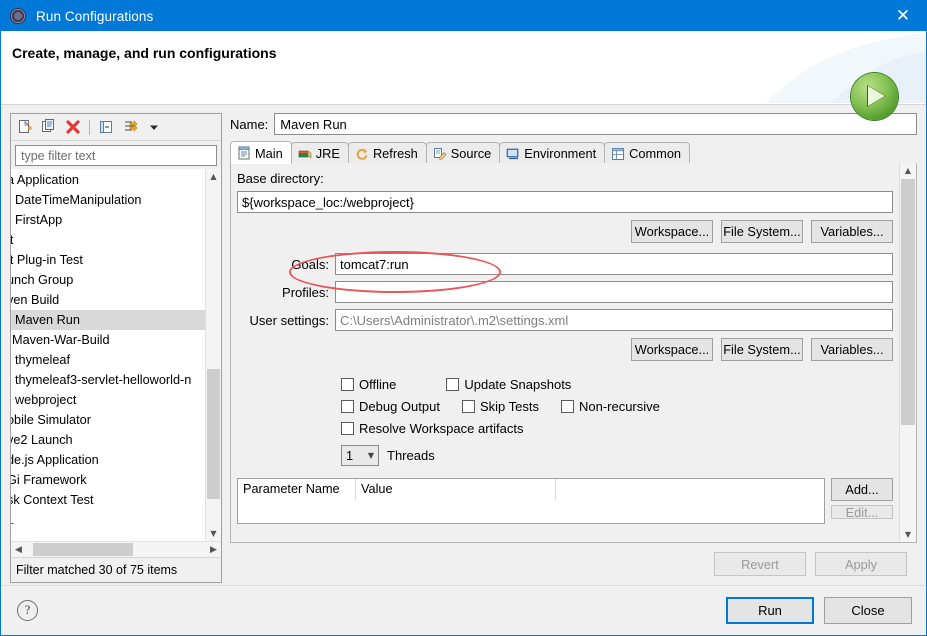 Image resolution: width=927 pixels, height=636 pixels. Describe the element at coordinates (108, 260) in the screenshot. I see `tree-item: it Plug-in Test` at that location.